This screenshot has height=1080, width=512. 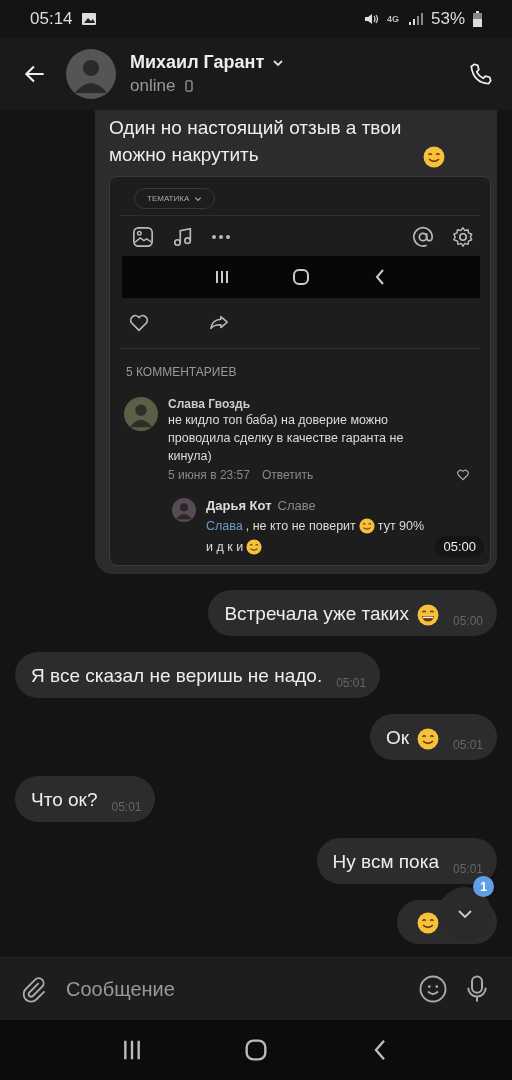 What do you see at coordinates (423, 237) in the screenshot?
I see `mention-icon` at bounding box center [423, 237].